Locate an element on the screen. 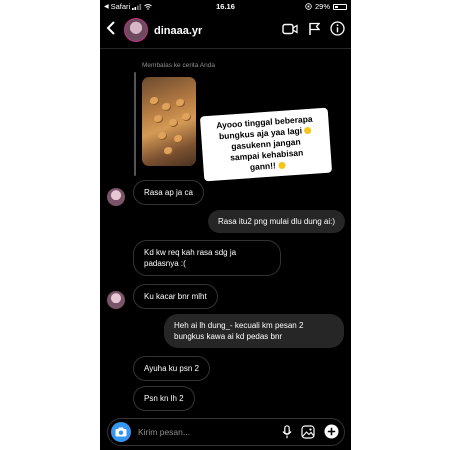  battery-percent: 29% is located at coordinates (322, 6).